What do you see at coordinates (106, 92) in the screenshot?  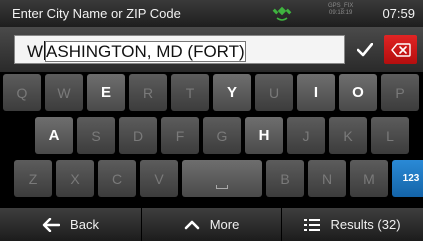 I see `key-e: E` at bounding box center [106, 92].